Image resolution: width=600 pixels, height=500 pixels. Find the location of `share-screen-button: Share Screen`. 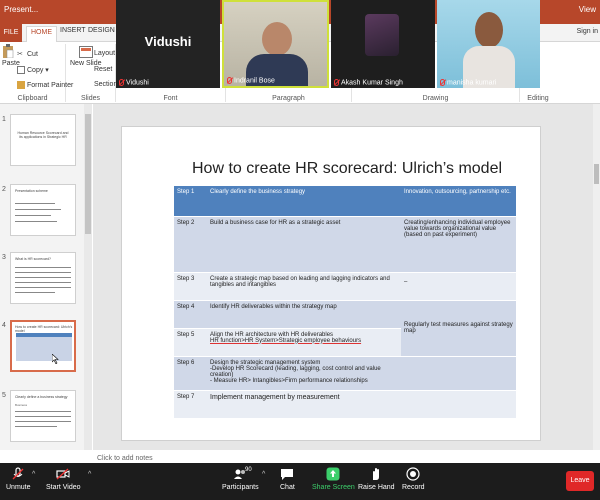

share-screen-button: Share Screen is located at coordinates (333, 479).